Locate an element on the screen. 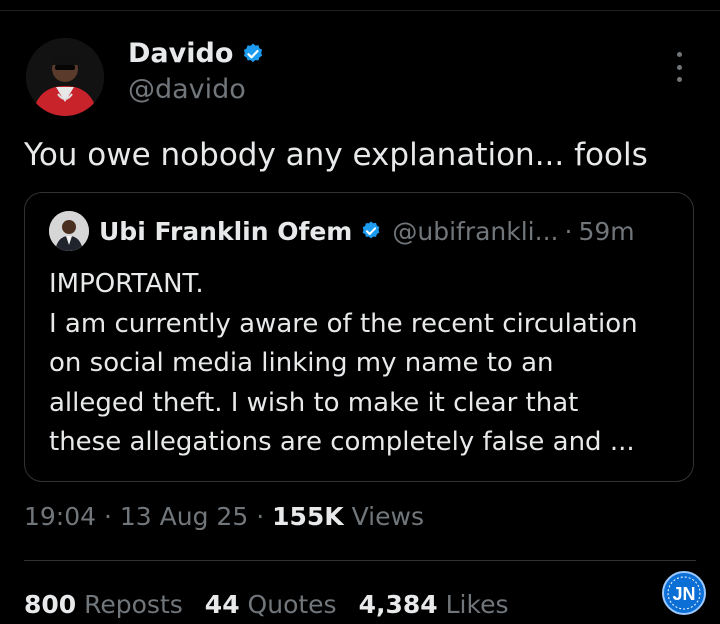 The width and height of the screenshot is (720, 624). quoted-avatar-image is located at coordinates (69, 231).